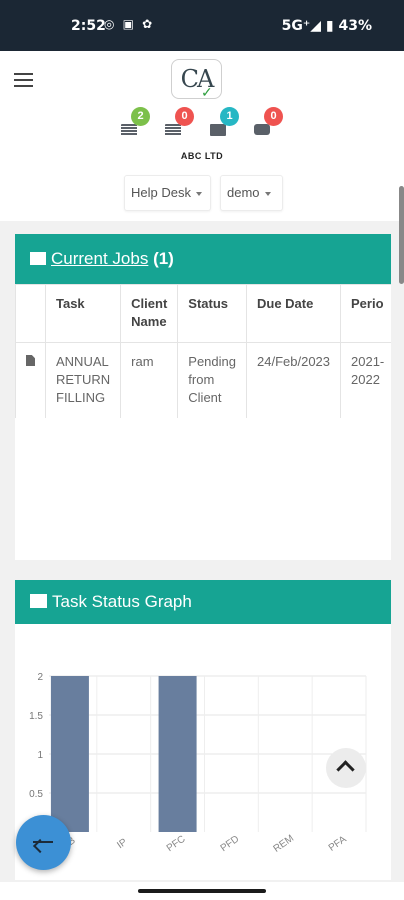 Image resolution: width=404 pixels, height=900 pixels. Describe the element at coordinates (122, 601) in the screenshot. I see `task-graph-title: Task Status Graph` at that location.